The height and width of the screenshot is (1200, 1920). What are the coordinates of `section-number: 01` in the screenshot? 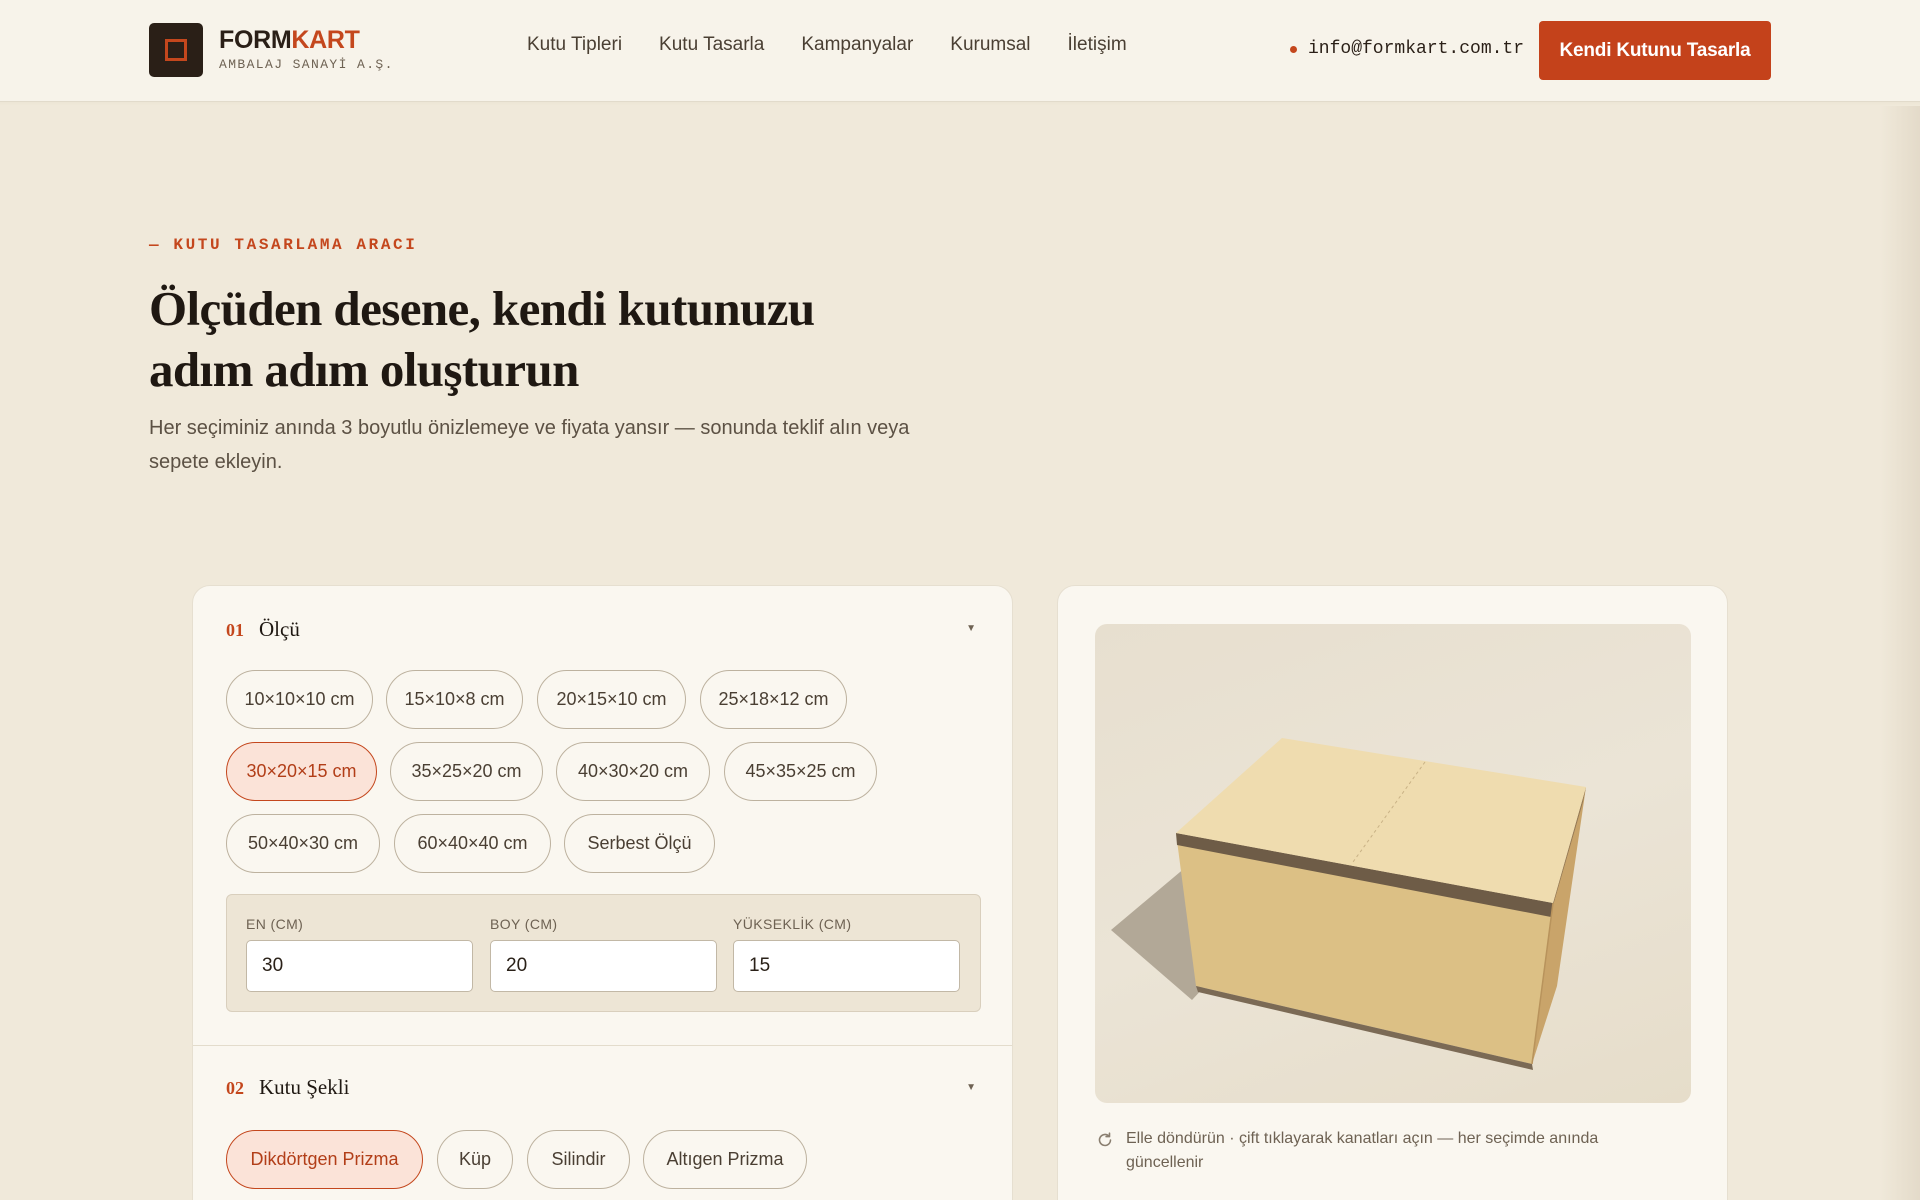 It's located at (235, 630).